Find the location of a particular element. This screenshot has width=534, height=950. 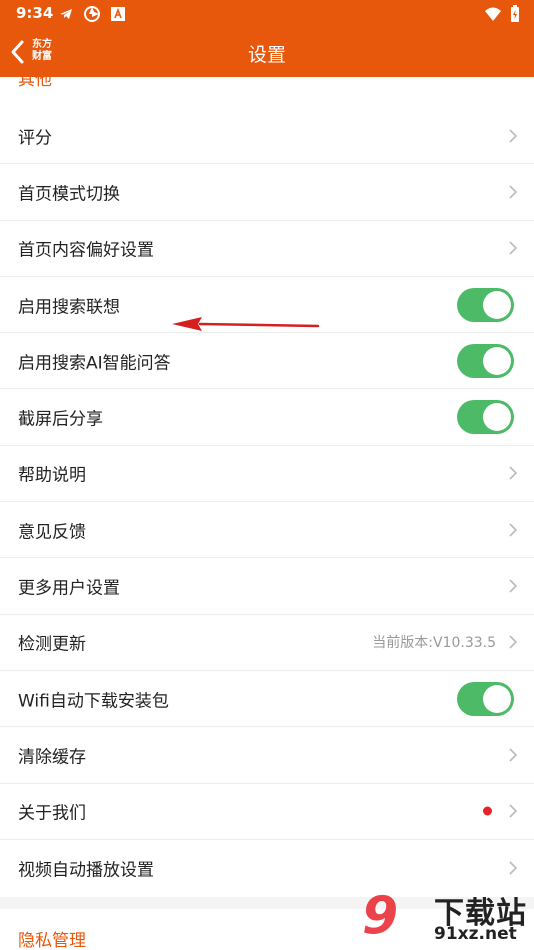

row-more-user-settings: 更多用户设置 is located at coordinates (267, 586).